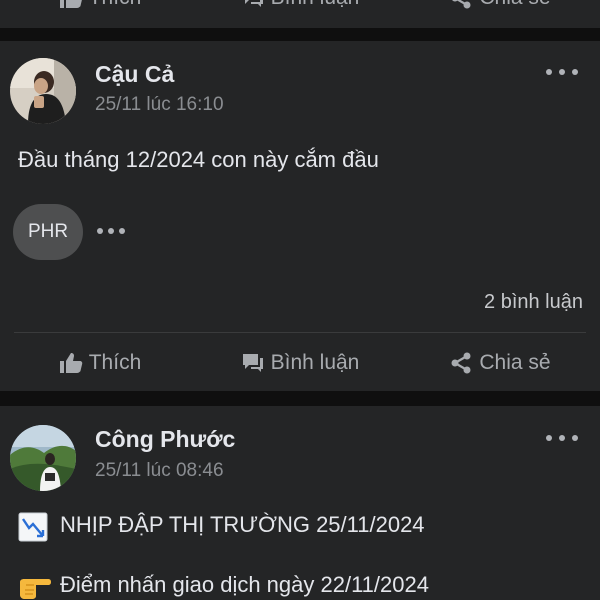  I want to click on previous-post-action-bar: Thích Bình luận Chia sẻ, so click(300, 9).